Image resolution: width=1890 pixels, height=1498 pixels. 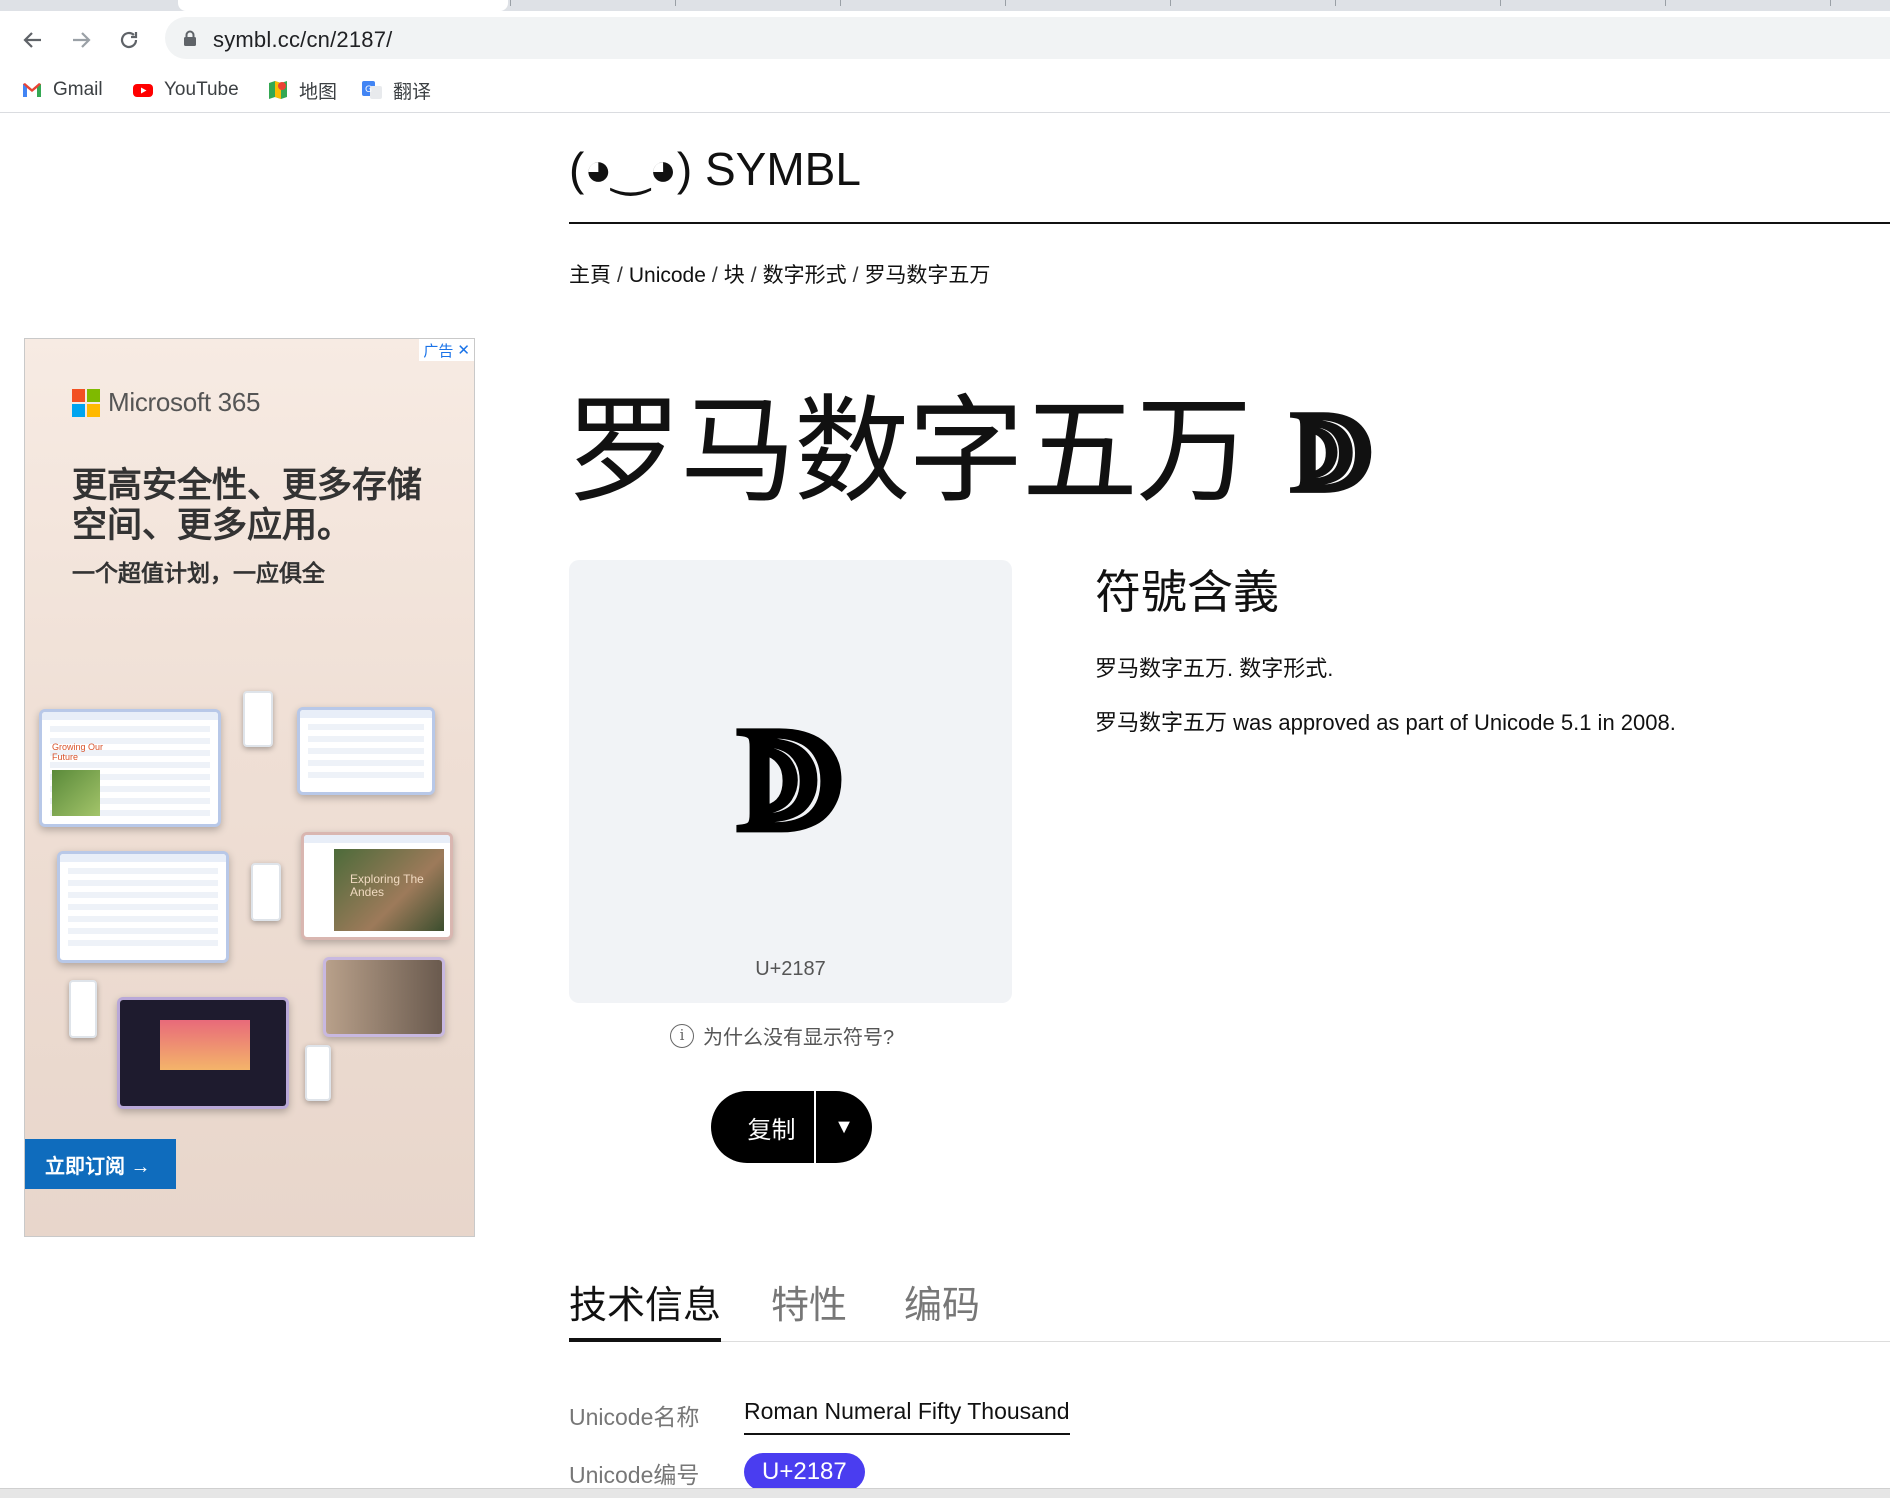 I want to click on page-title-glyph: ↇ, so click(x=1332, y=451).